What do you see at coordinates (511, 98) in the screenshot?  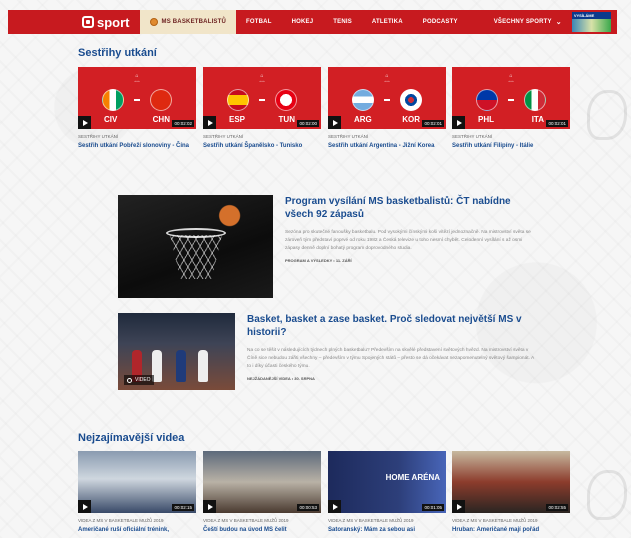 I see `video-thumbnail: ⌂ ◦◦◦ PHL ITA 00:02:01` at bounding box center [511, 98].